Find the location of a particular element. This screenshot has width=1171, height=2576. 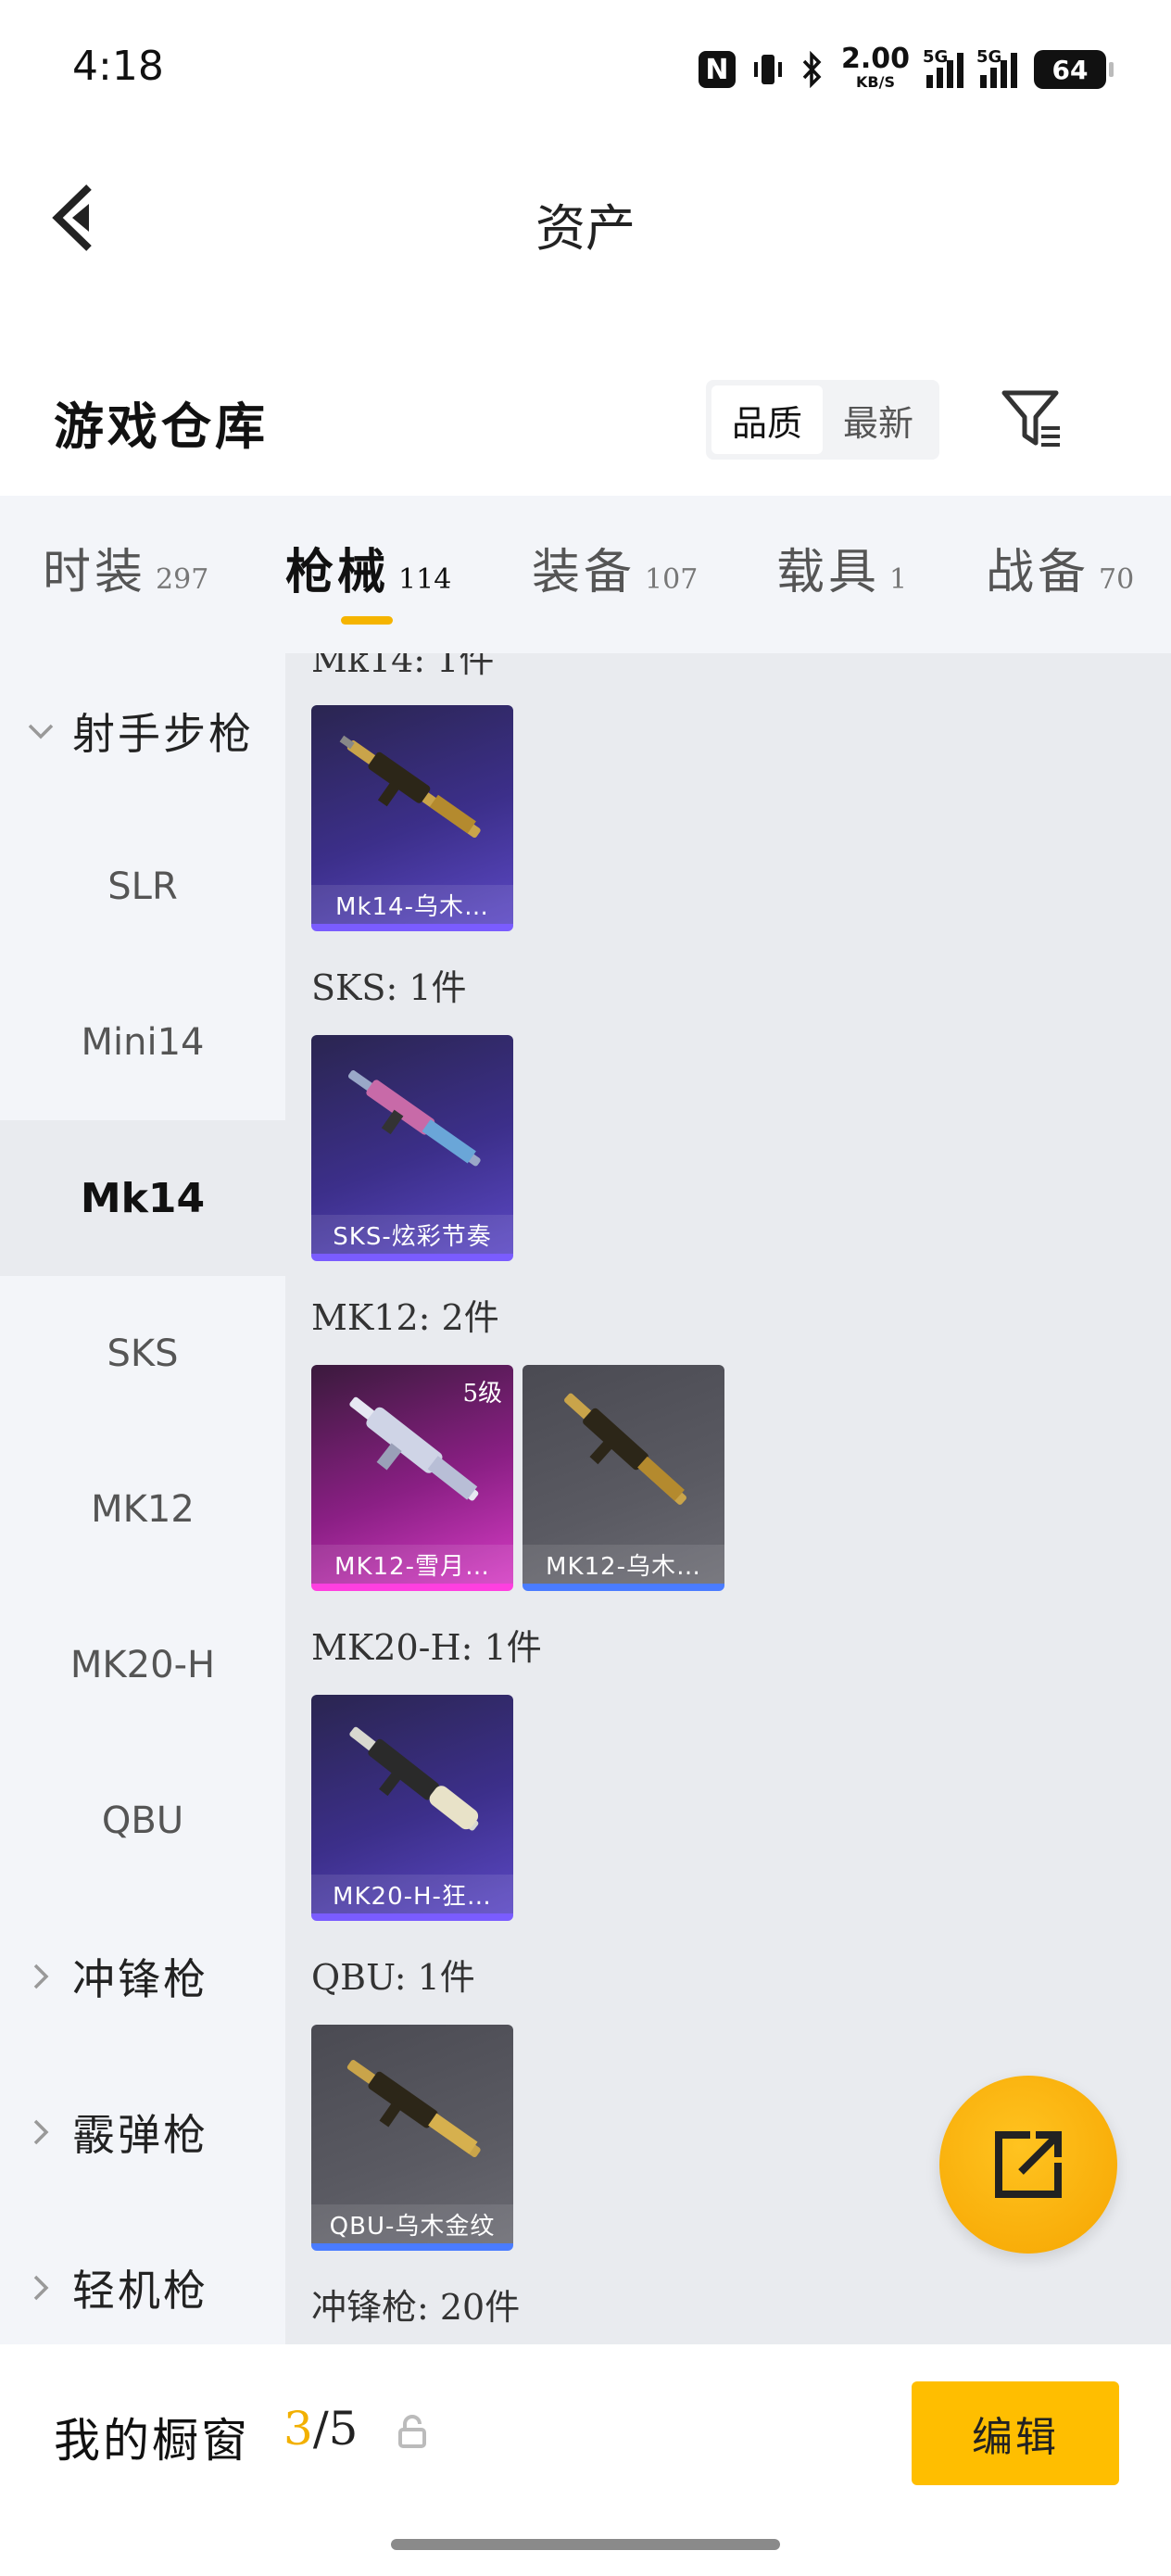

sidebar-group-label: 射手步枪 is located at coordinates (163, 734).